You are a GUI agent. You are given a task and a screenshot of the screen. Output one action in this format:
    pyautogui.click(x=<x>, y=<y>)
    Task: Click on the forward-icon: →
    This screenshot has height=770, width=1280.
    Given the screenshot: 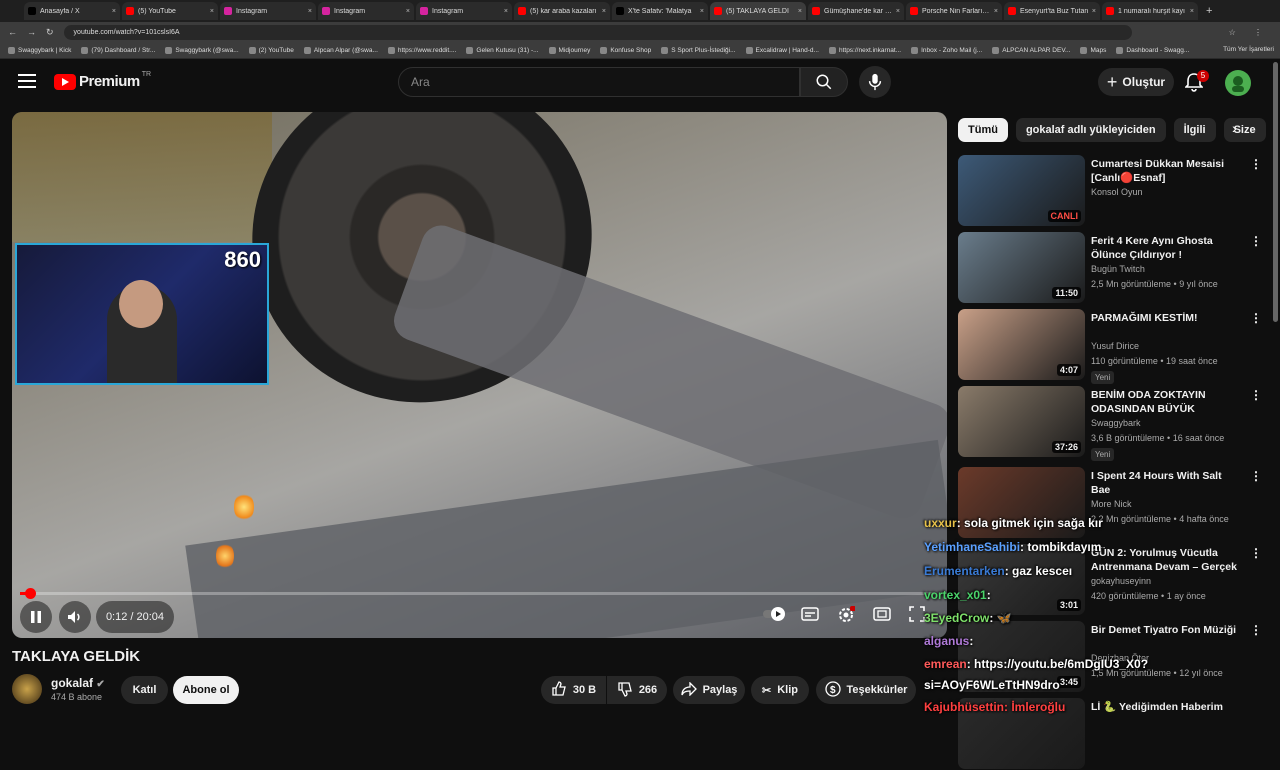 What is the action you would take?
    pyautogui.click(x=31, y=32)
    